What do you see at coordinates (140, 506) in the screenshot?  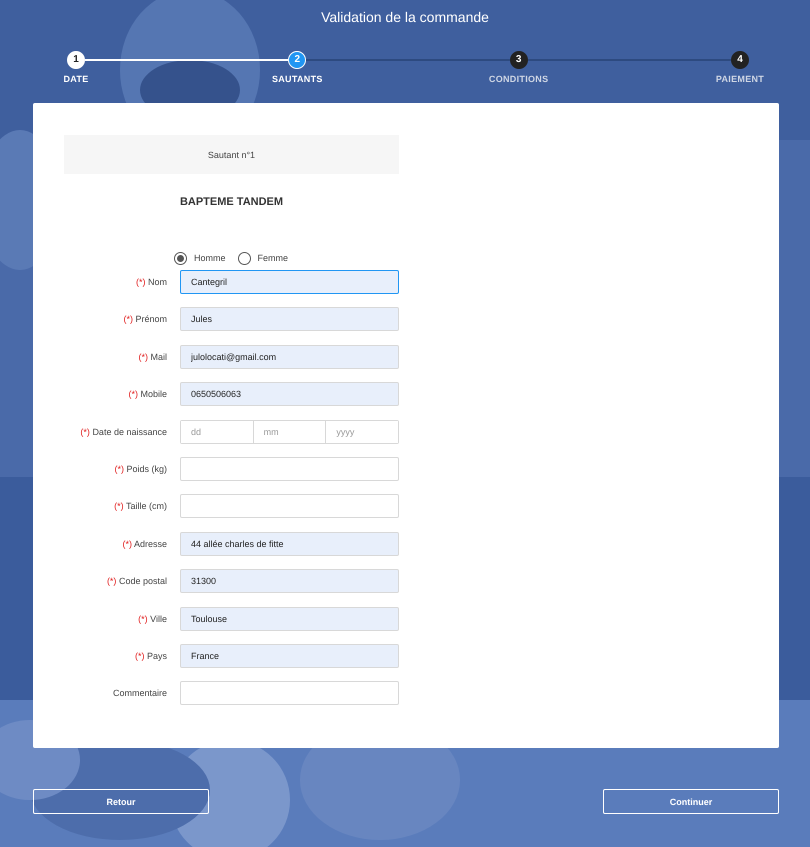 I see `field-label: (*) Taille (cm)` at bounding box center [140, 506].